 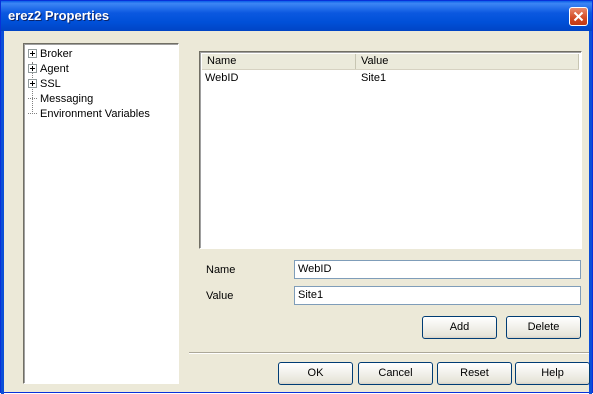 What do you see at coordinates (315, 373) in the screenshot?
I see `ok-button: OK` at bounding box center [315, 373].